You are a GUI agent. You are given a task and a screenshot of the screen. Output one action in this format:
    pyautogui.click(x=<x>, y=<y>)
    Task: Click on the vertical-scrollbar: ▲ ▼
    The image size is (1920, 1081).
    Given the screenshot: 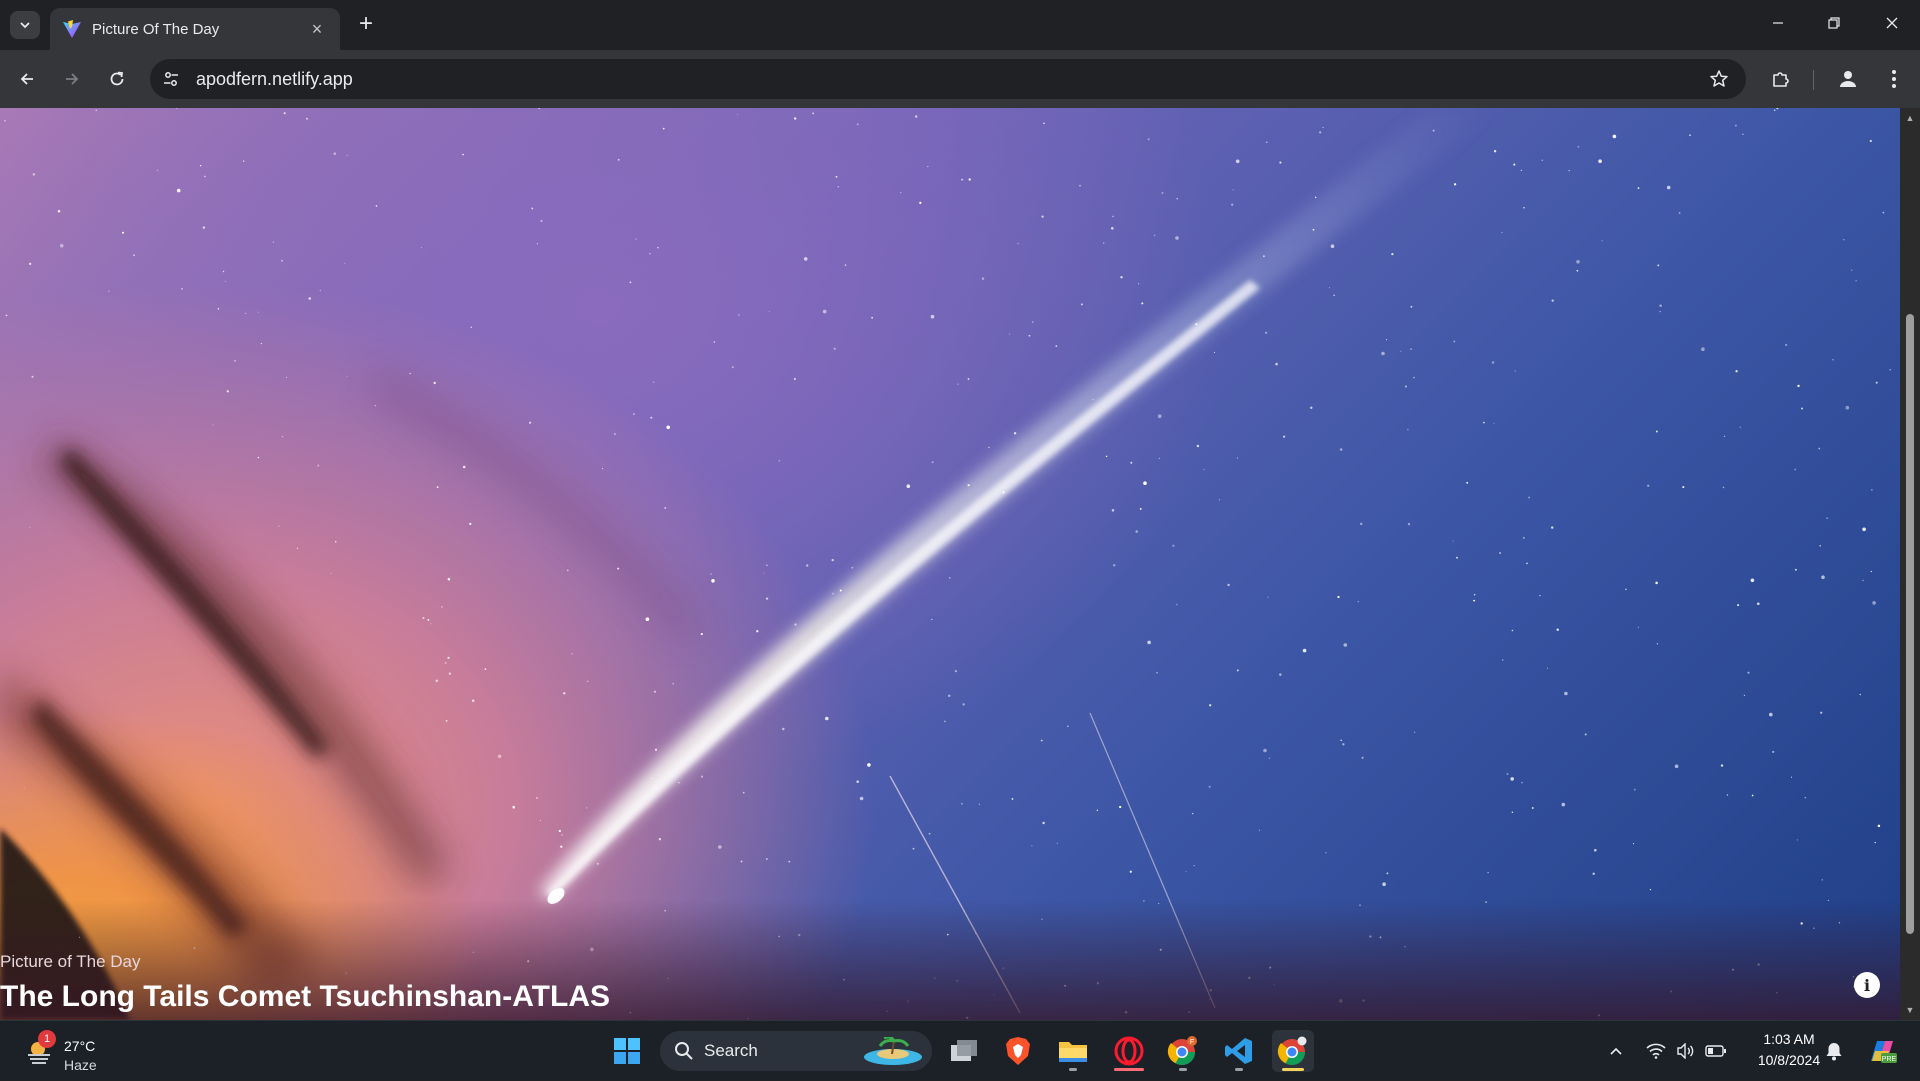 What is the action you would take?
    pyautogui.click(x=1910, y=564)
    